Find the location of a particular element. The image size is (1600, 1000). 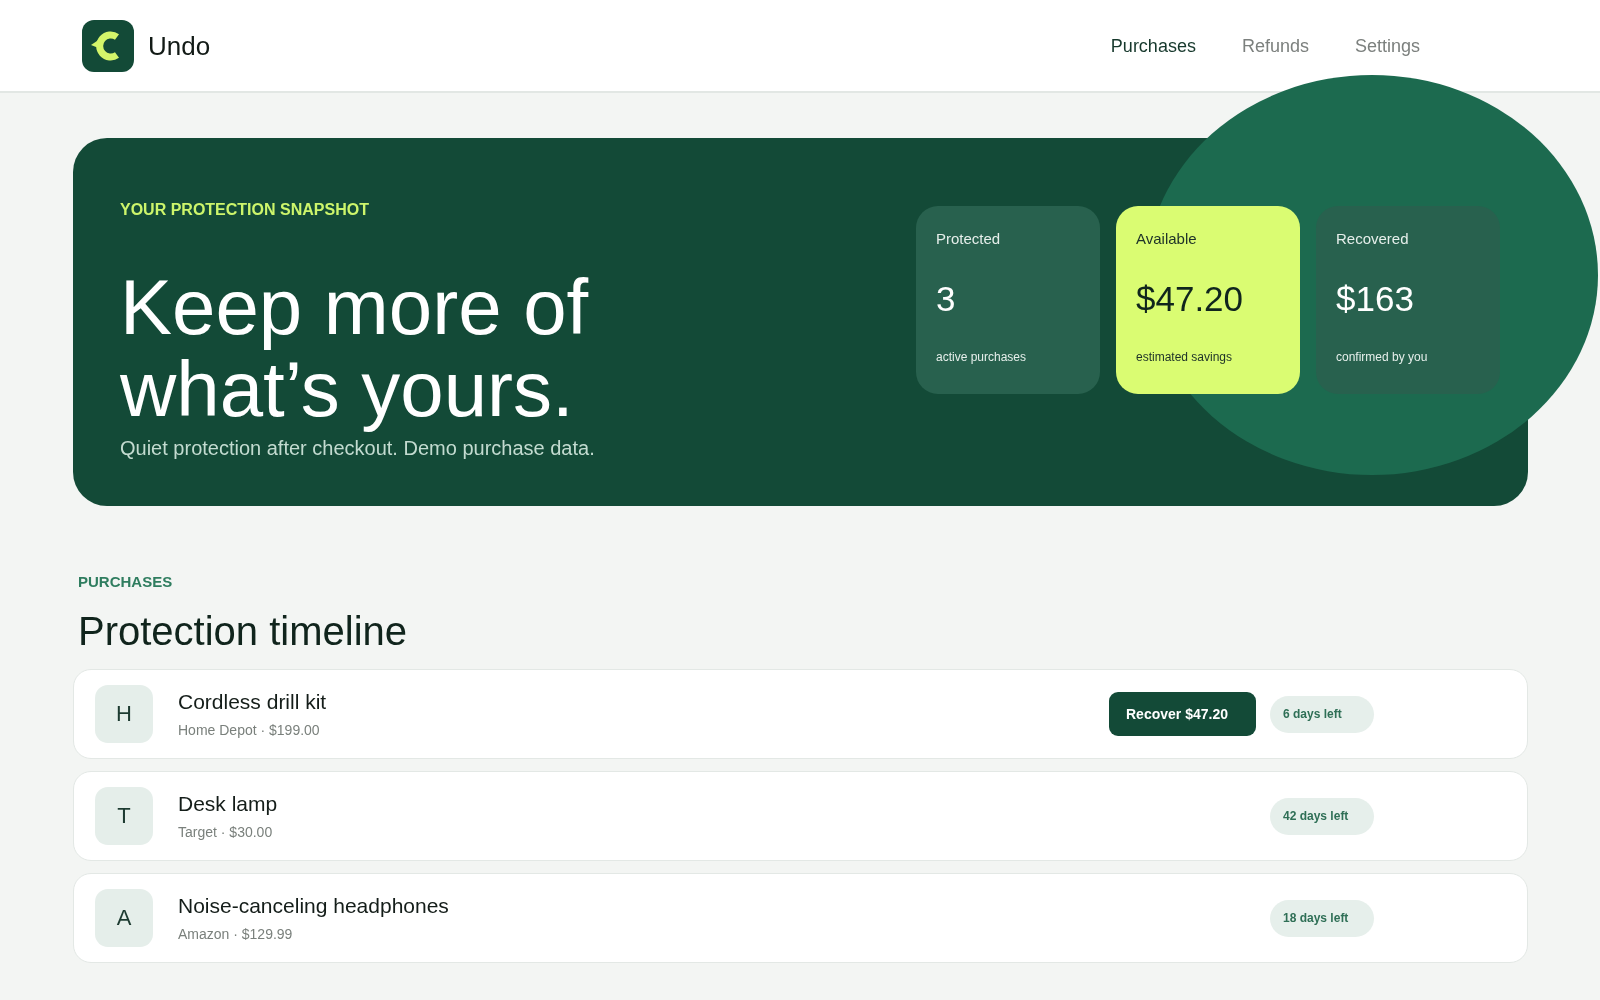

hero-heading: Keep more of what’s yours. is located at coordinates (355, 348).